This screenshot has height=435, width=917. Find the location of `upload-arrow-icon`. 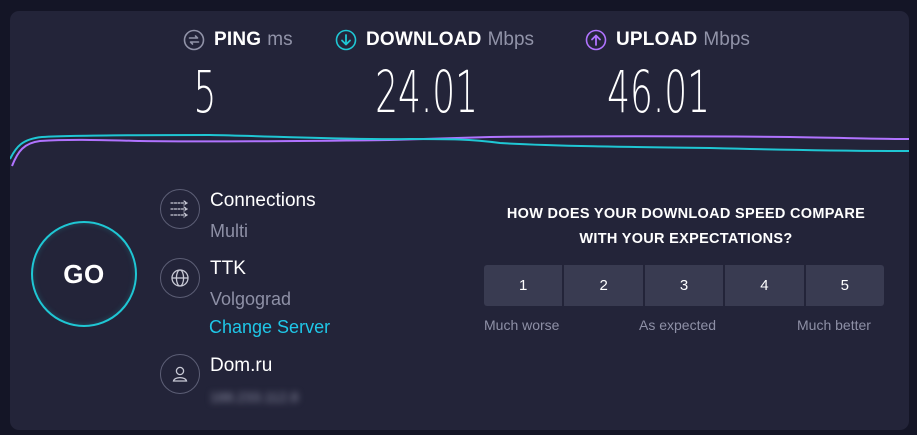

upload-arrow-icon is located at coordinates (596, 40).